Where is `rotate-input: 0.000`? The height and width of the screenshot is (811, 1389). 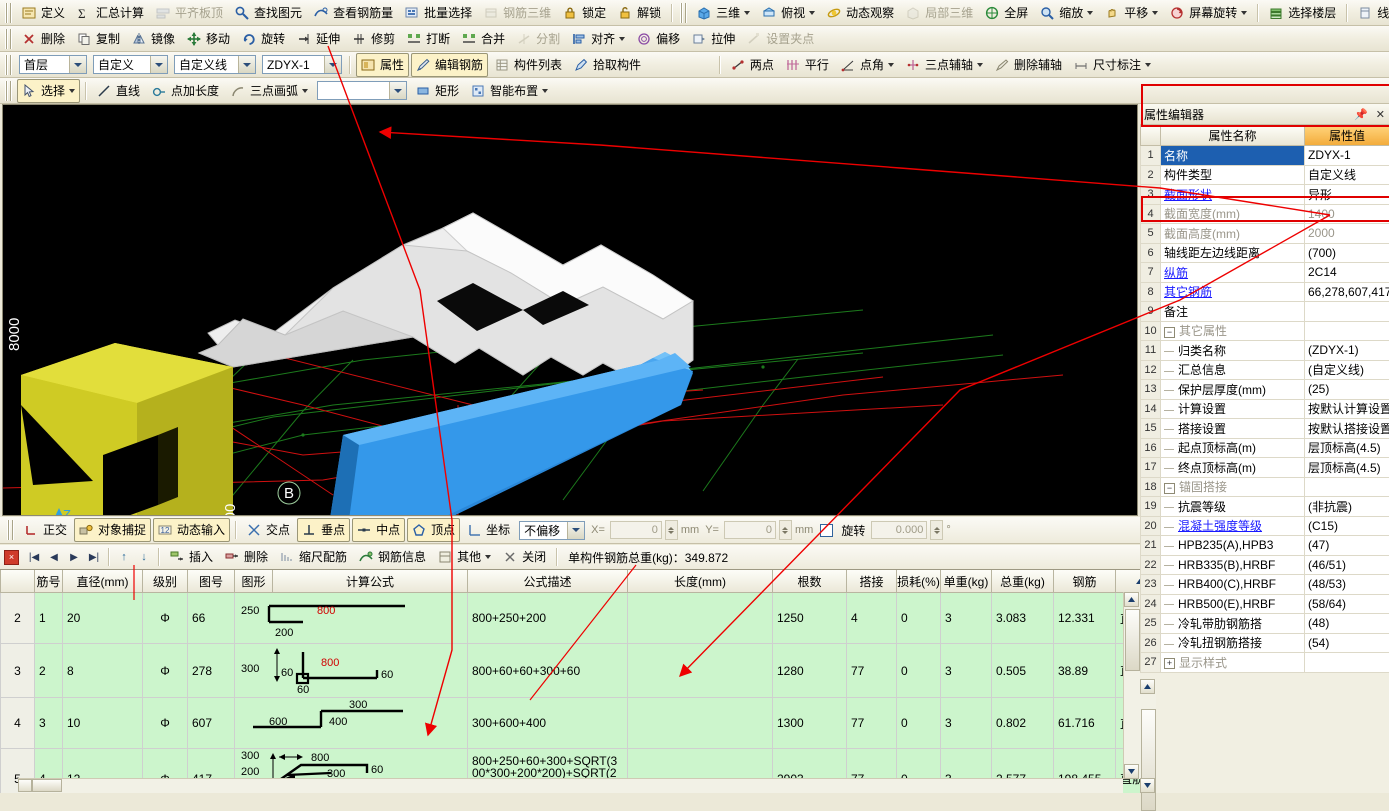
rotate-input: 0.000 is located at coordinates (899, 530).